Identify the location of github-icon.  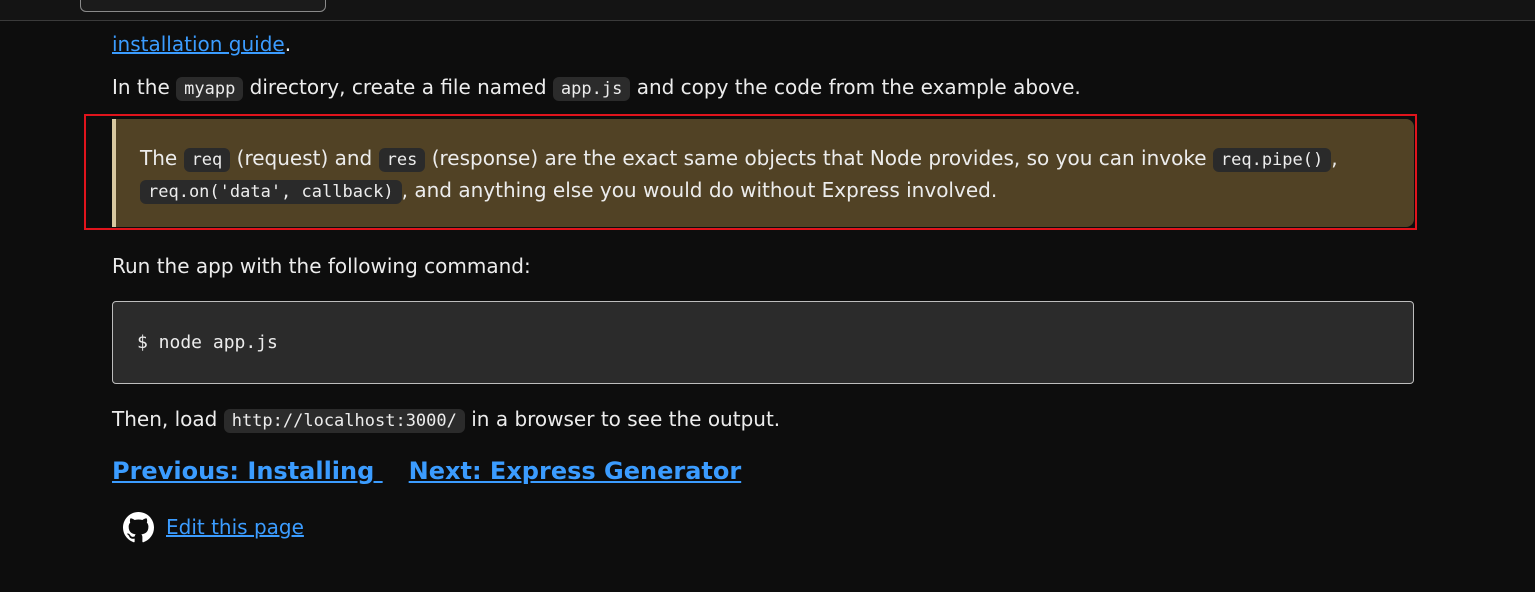
(138, 526).